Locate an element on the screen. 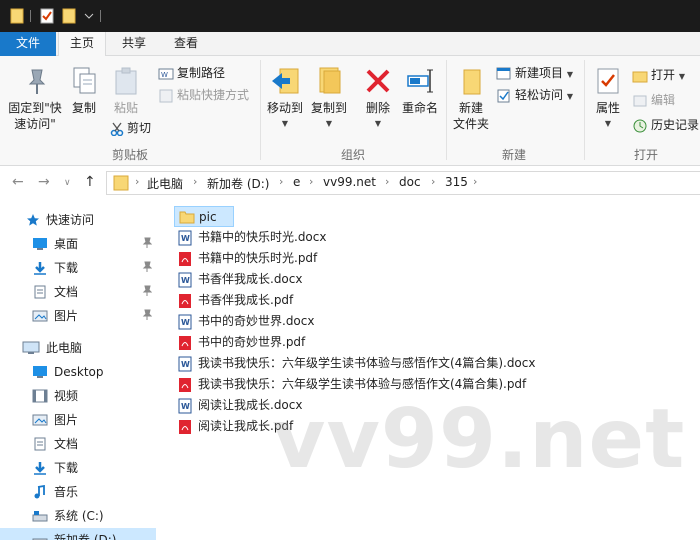 The height and width of the screenshot is (540, 700). paste-button: 粘贴 is located at coordinates (126, 91).